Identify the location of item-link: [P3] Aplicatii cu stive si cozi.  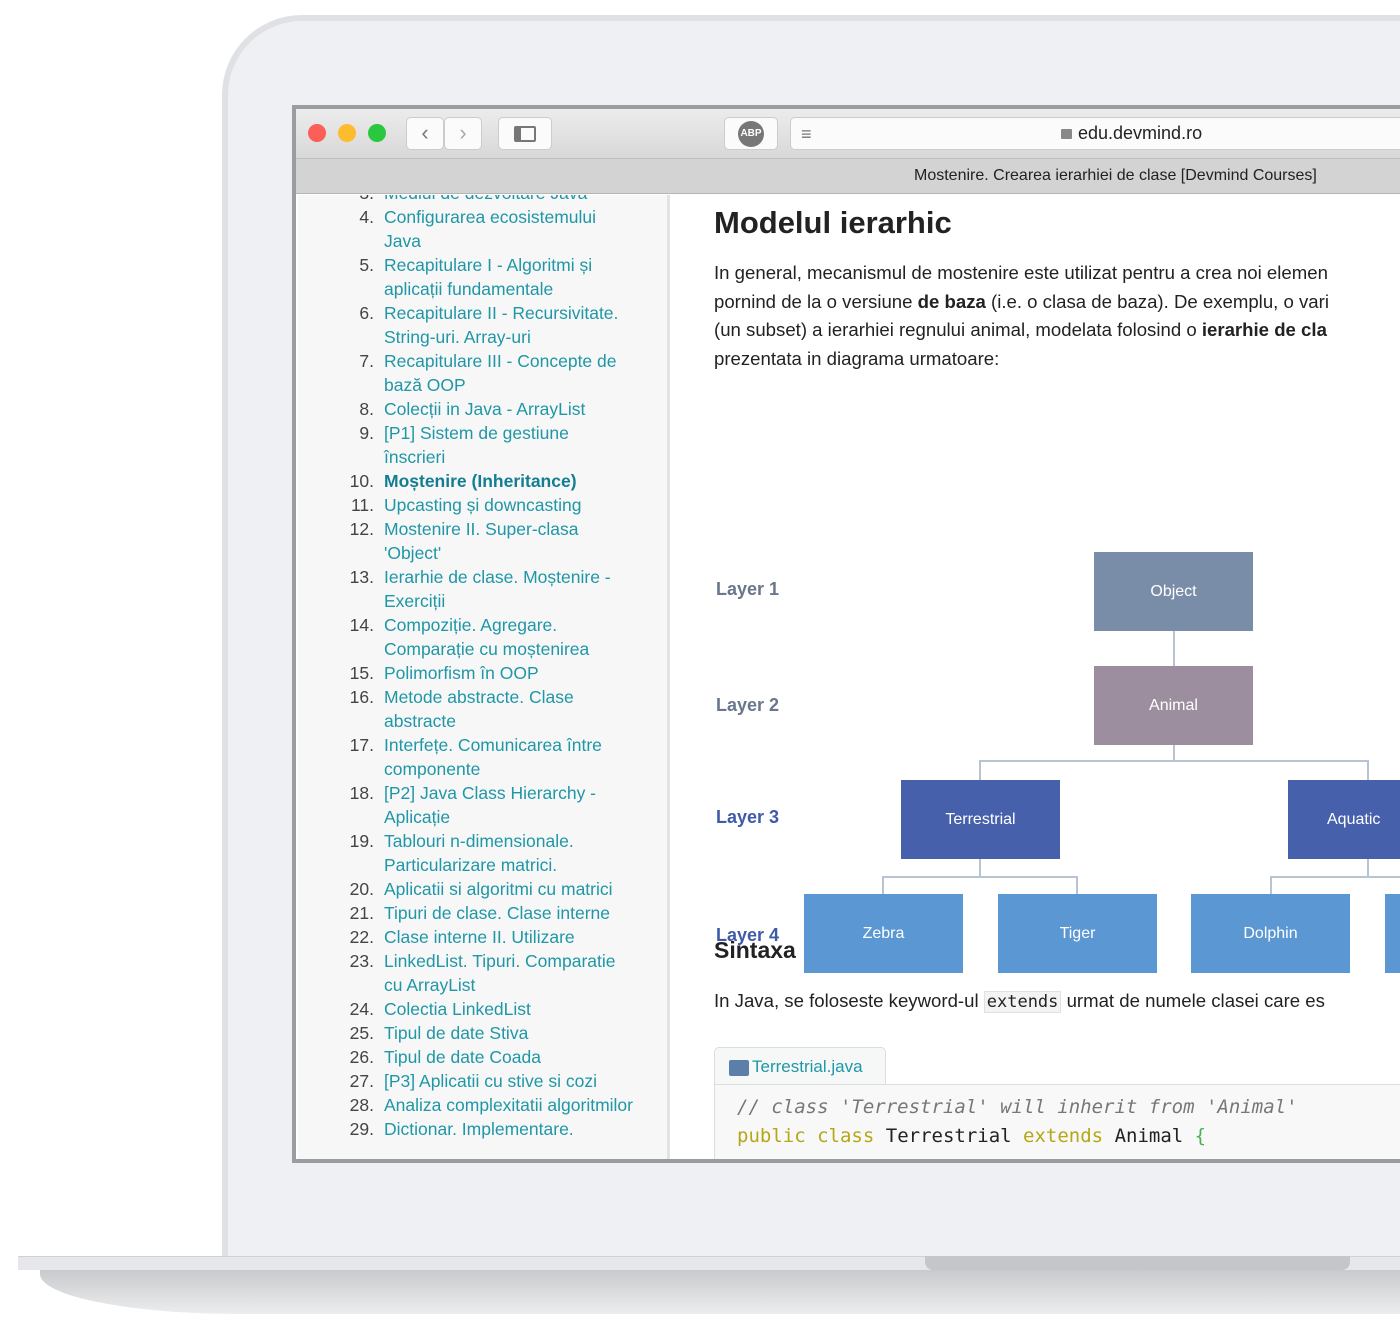
(509, 1081).